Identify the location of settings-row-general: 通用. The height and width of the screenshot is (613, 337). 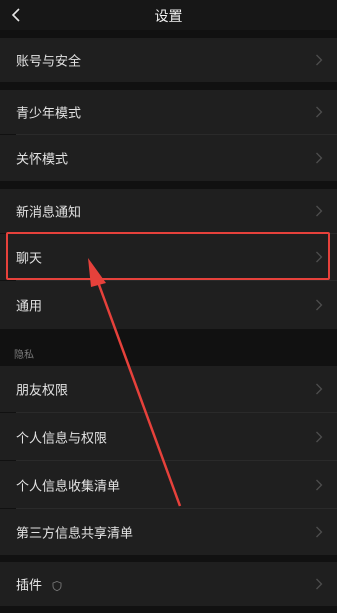
(168, 305).